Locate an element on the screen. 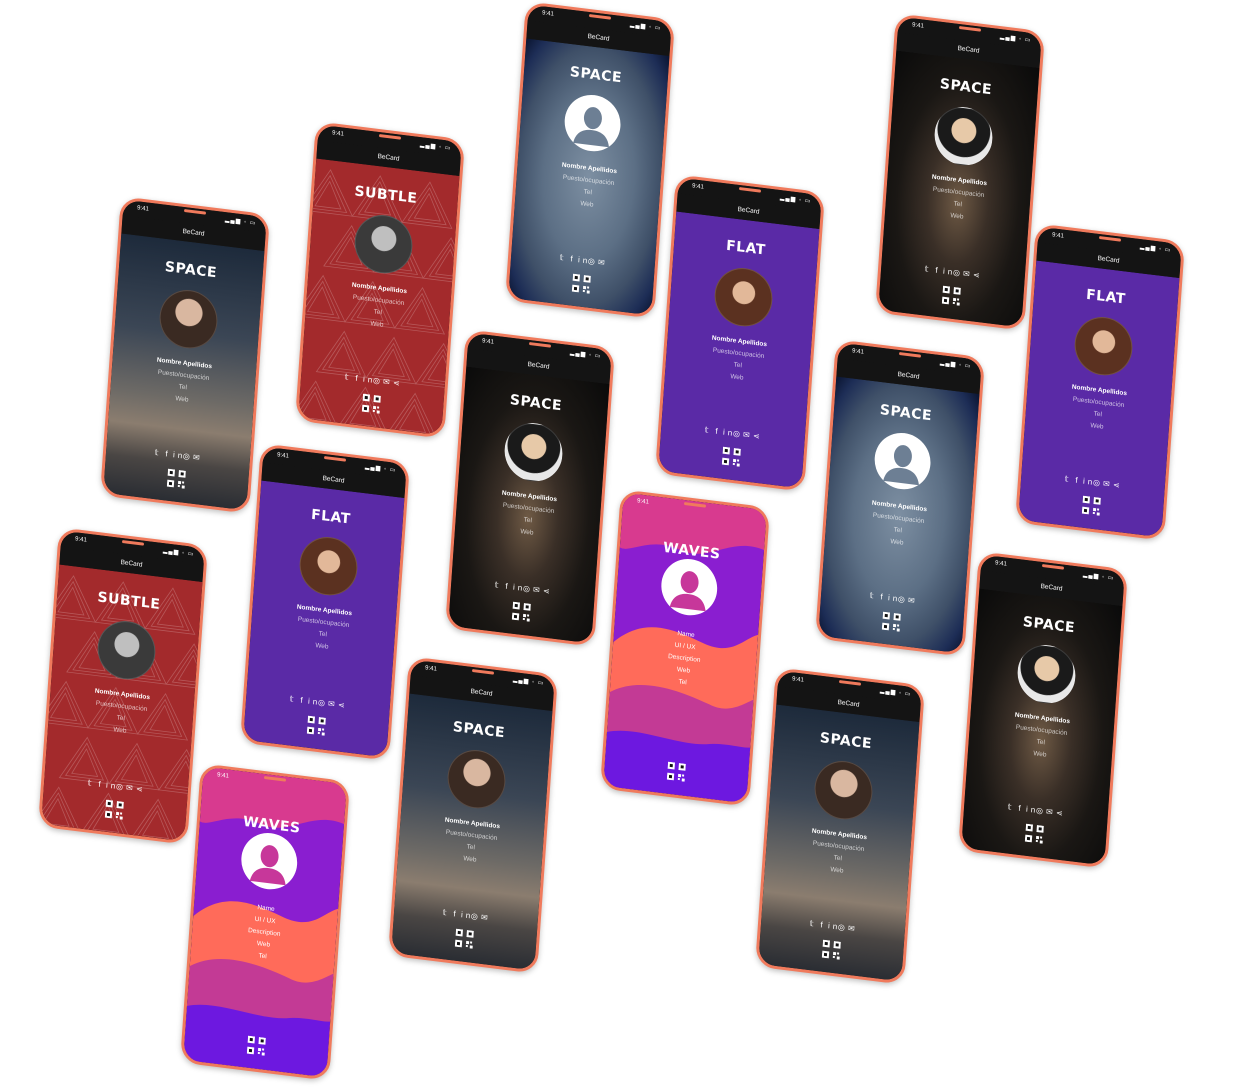  template-title: SPACE is located at coordinates (1049, 625).